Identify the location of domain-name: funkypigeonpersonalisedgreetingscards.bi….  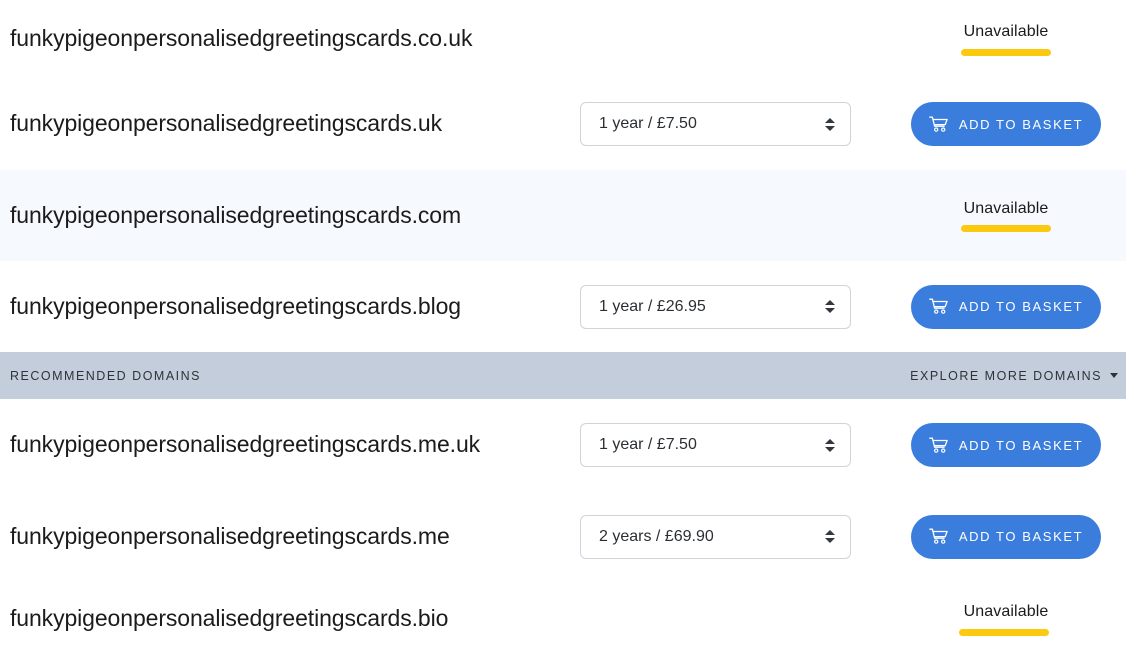
(229, 618).